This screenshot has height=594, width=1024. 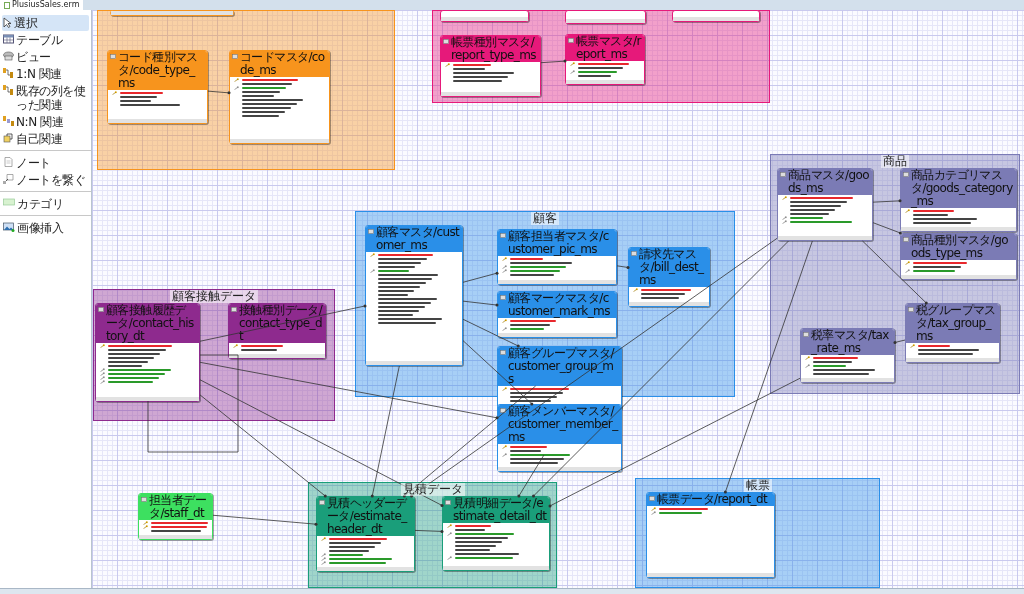 I want to click on palette-item: 1:N 関連, so click(x=45, y=74).